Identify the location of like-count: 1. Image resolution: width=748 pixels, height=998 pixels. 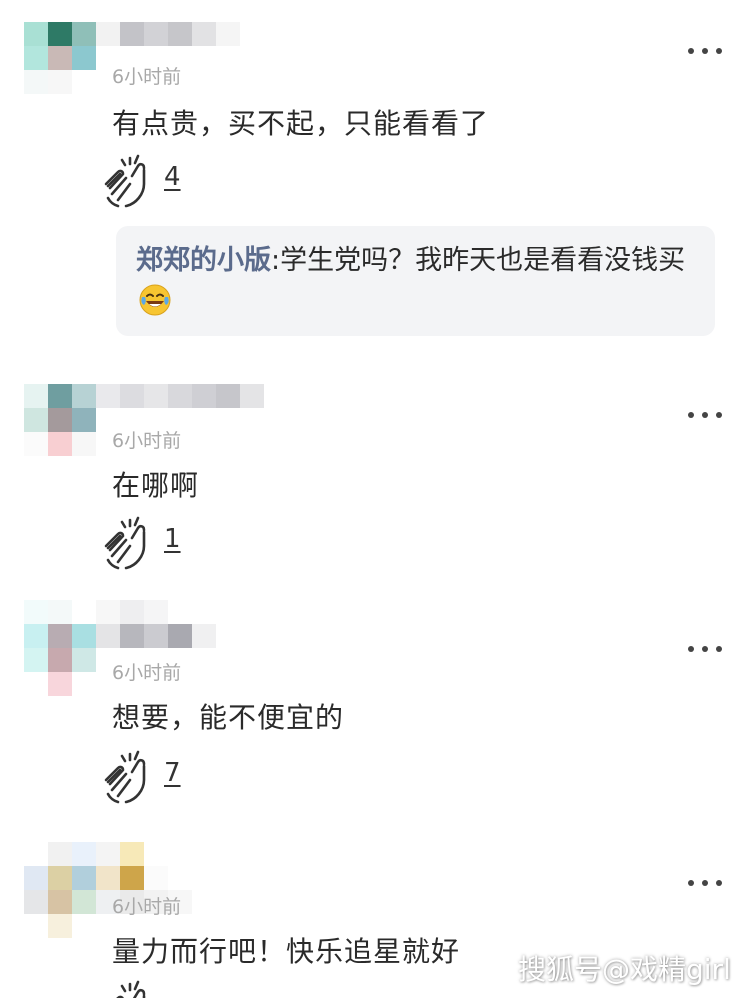
(172, 539).